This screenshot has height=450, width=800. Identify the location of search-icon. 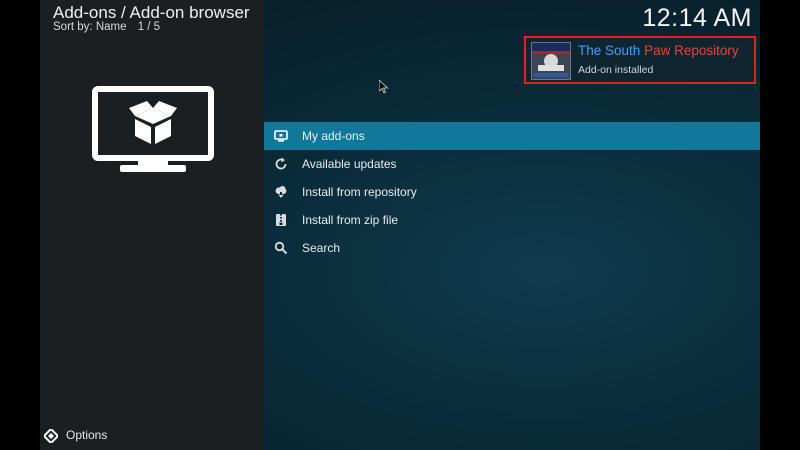
(281, 248).